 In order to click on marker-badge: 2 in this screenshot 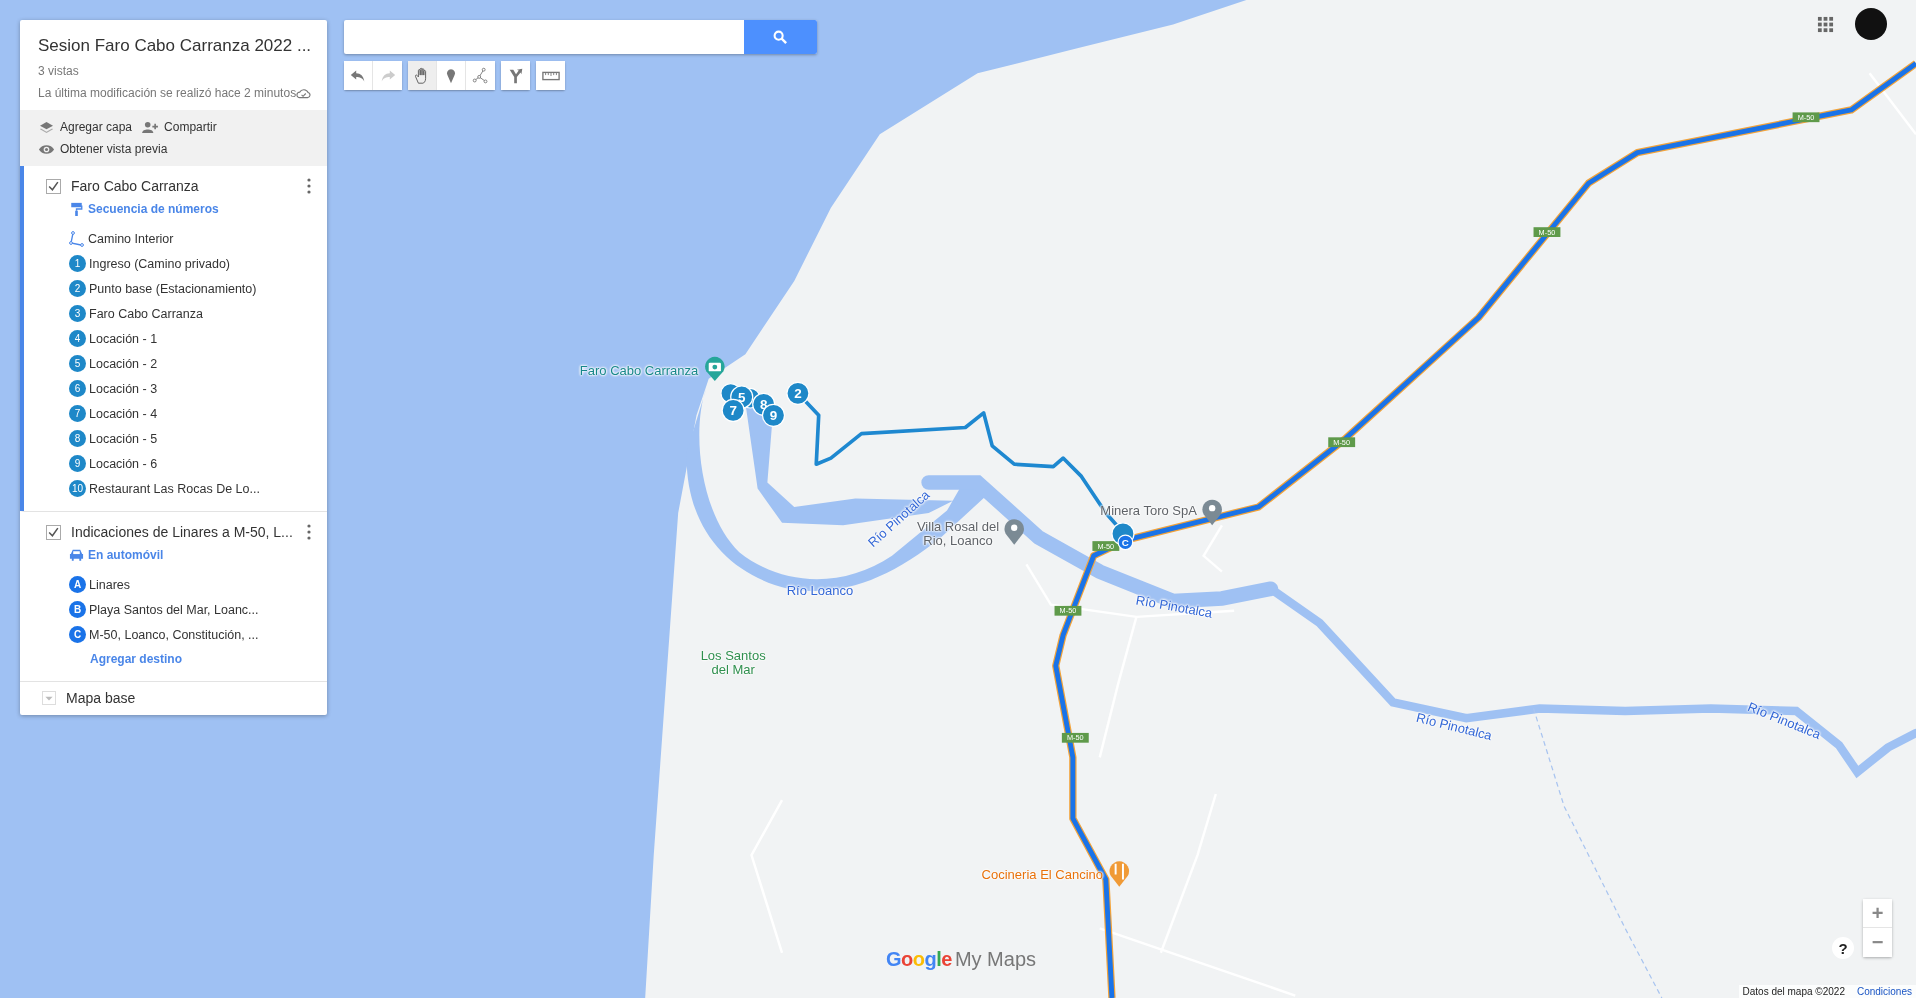, I will do `click(77, 288)`.